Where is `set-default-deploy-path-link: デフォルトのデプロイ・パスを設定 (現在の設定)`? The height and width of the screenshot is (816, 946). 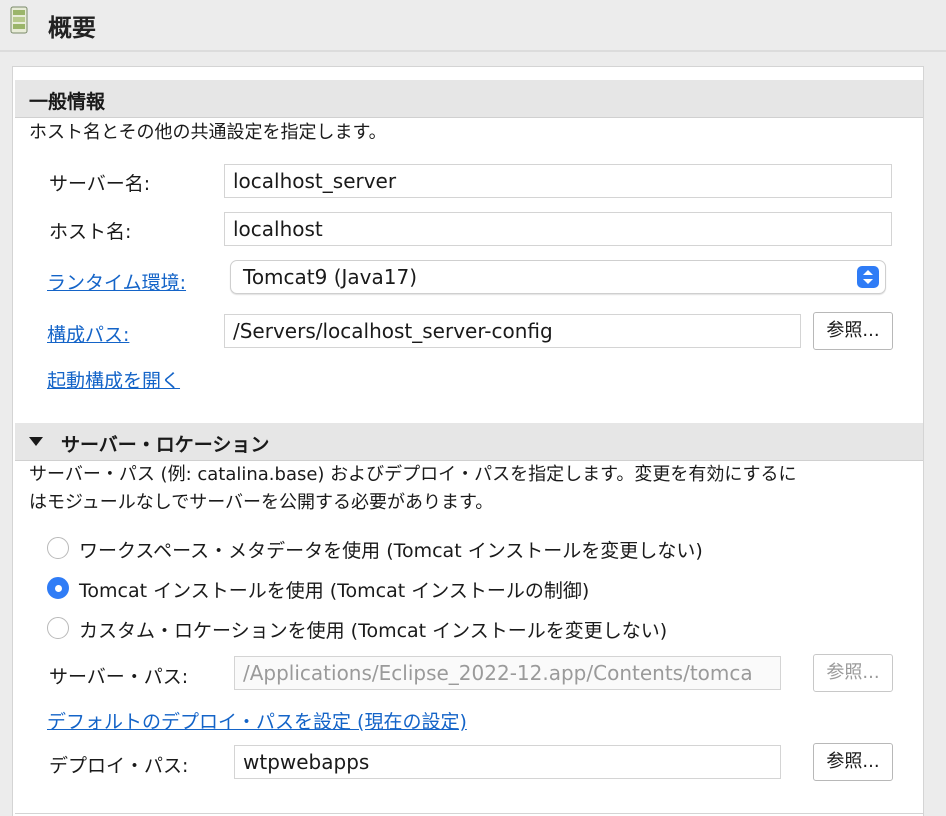
set-default-deploy-path-link: デフォルトのデプロイ・パスを設定 (現在の設定) is located at coordinates (257, 720).